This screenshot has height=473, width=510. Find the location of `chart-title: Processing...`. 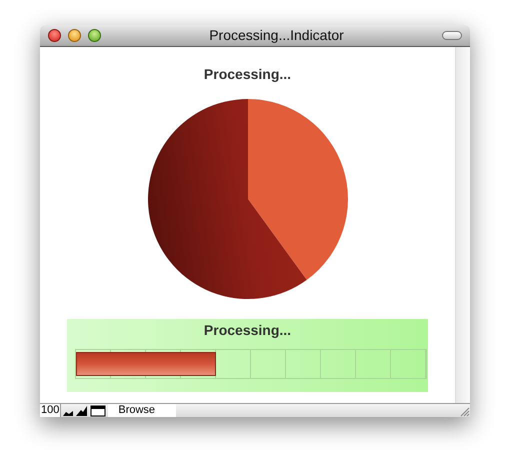

chart-title: Processing... is located at coordinates (248, 74).